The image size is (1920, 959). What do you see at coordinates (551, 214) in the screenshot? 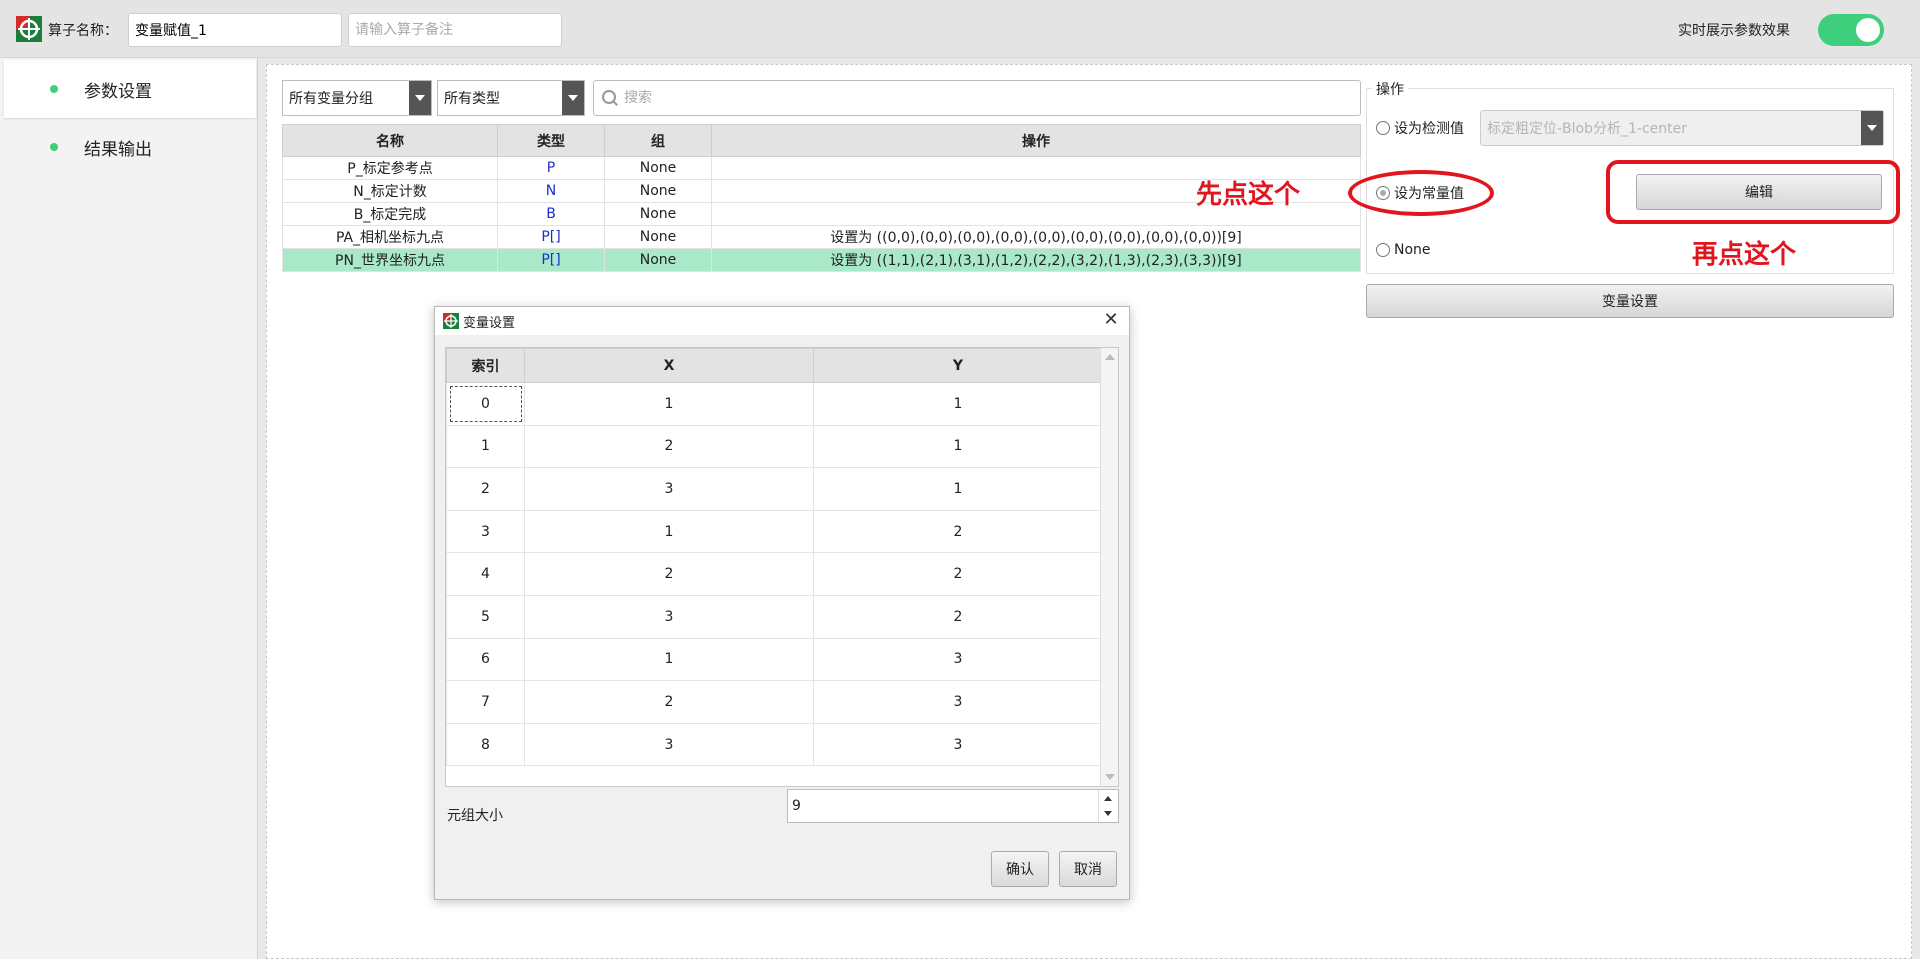
I see `variable-type: B` at bounding box center [551, 214].